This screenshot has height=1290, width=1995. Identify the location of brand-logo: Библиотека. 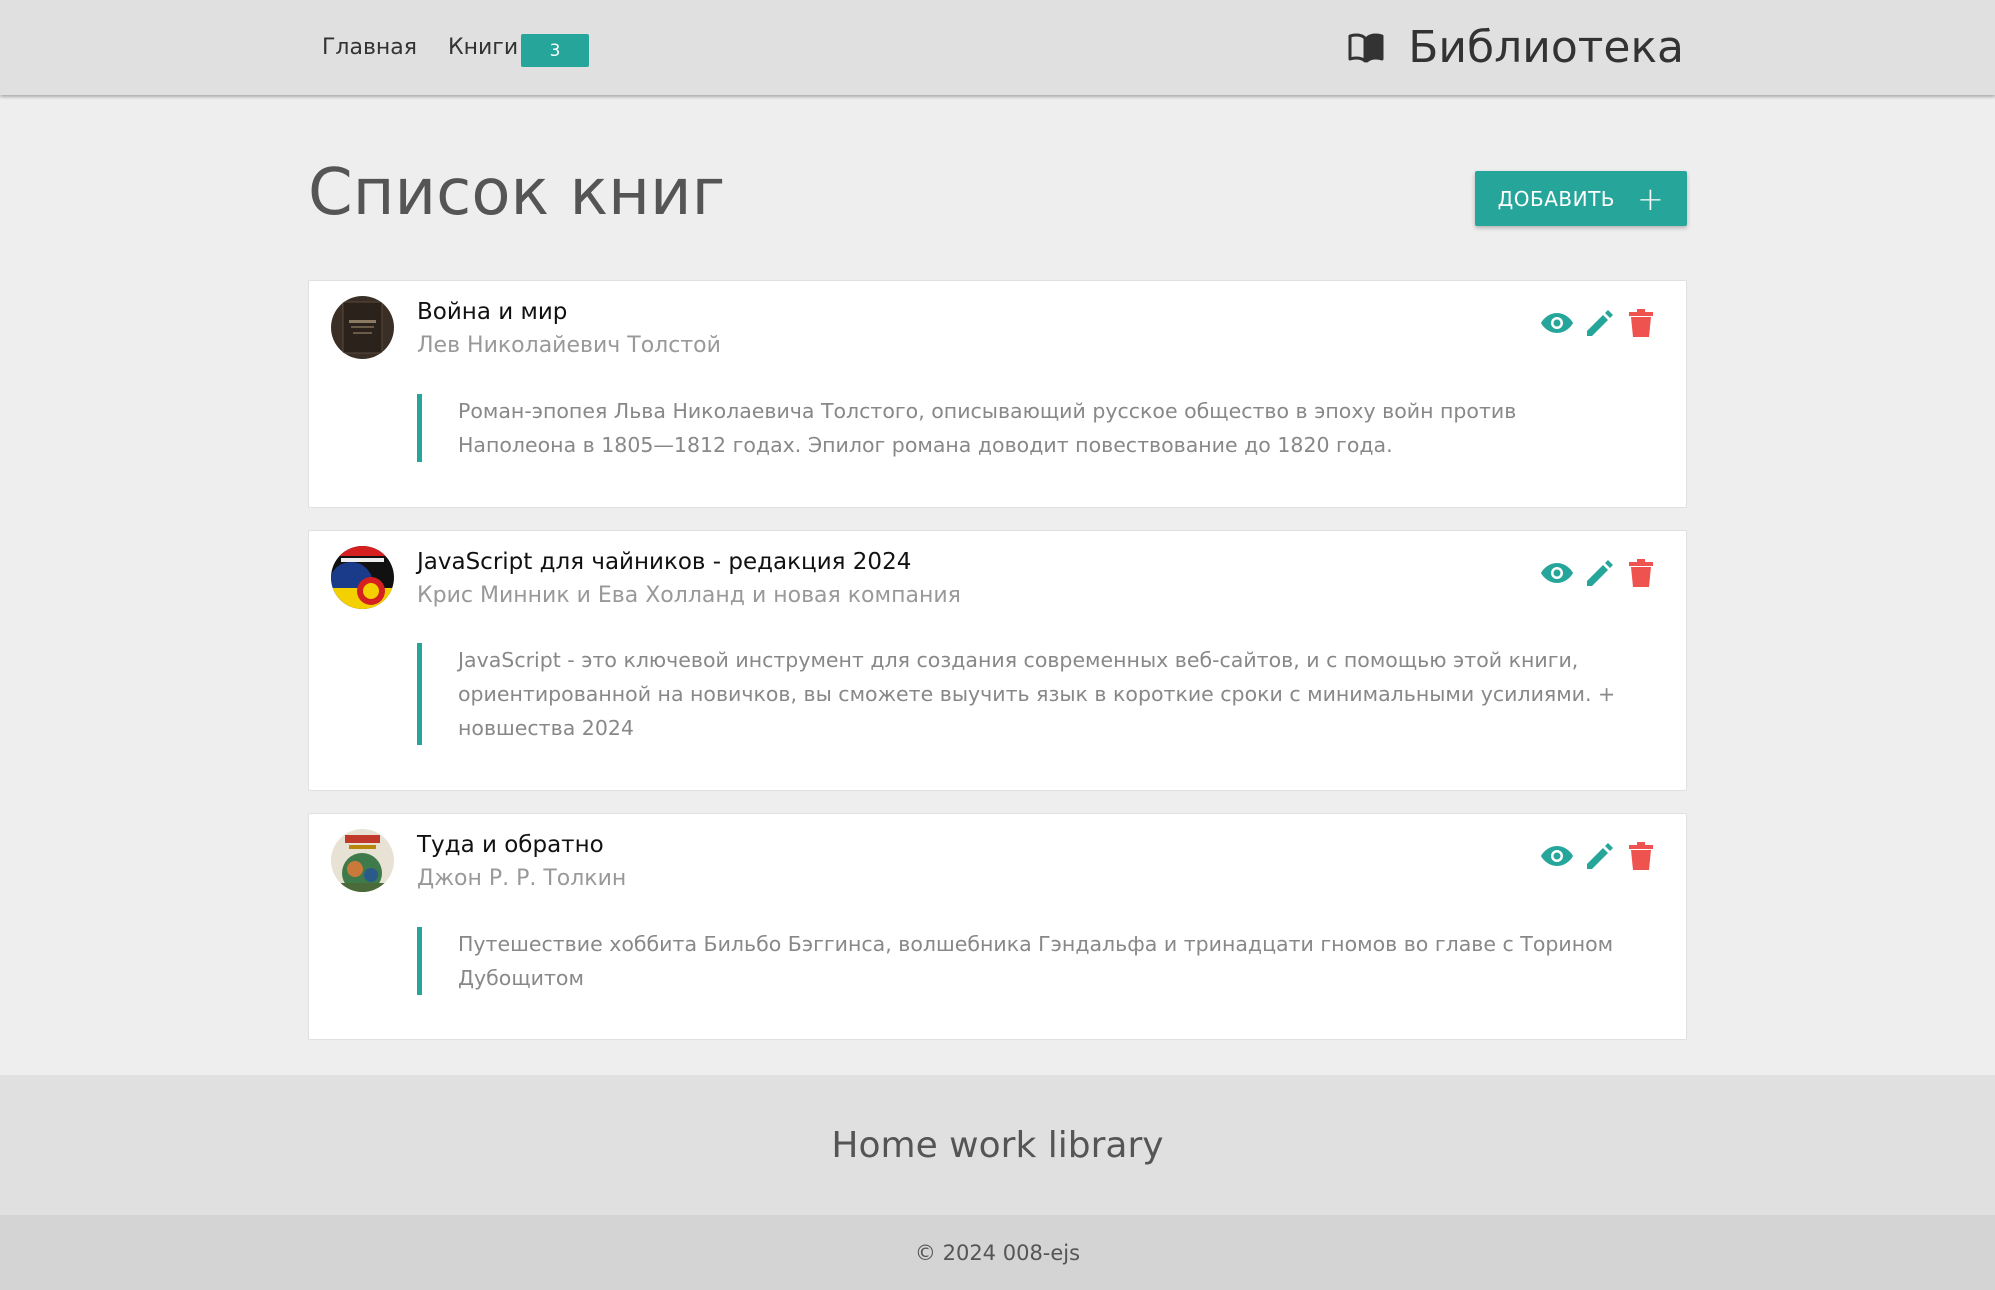
(1516, 47).